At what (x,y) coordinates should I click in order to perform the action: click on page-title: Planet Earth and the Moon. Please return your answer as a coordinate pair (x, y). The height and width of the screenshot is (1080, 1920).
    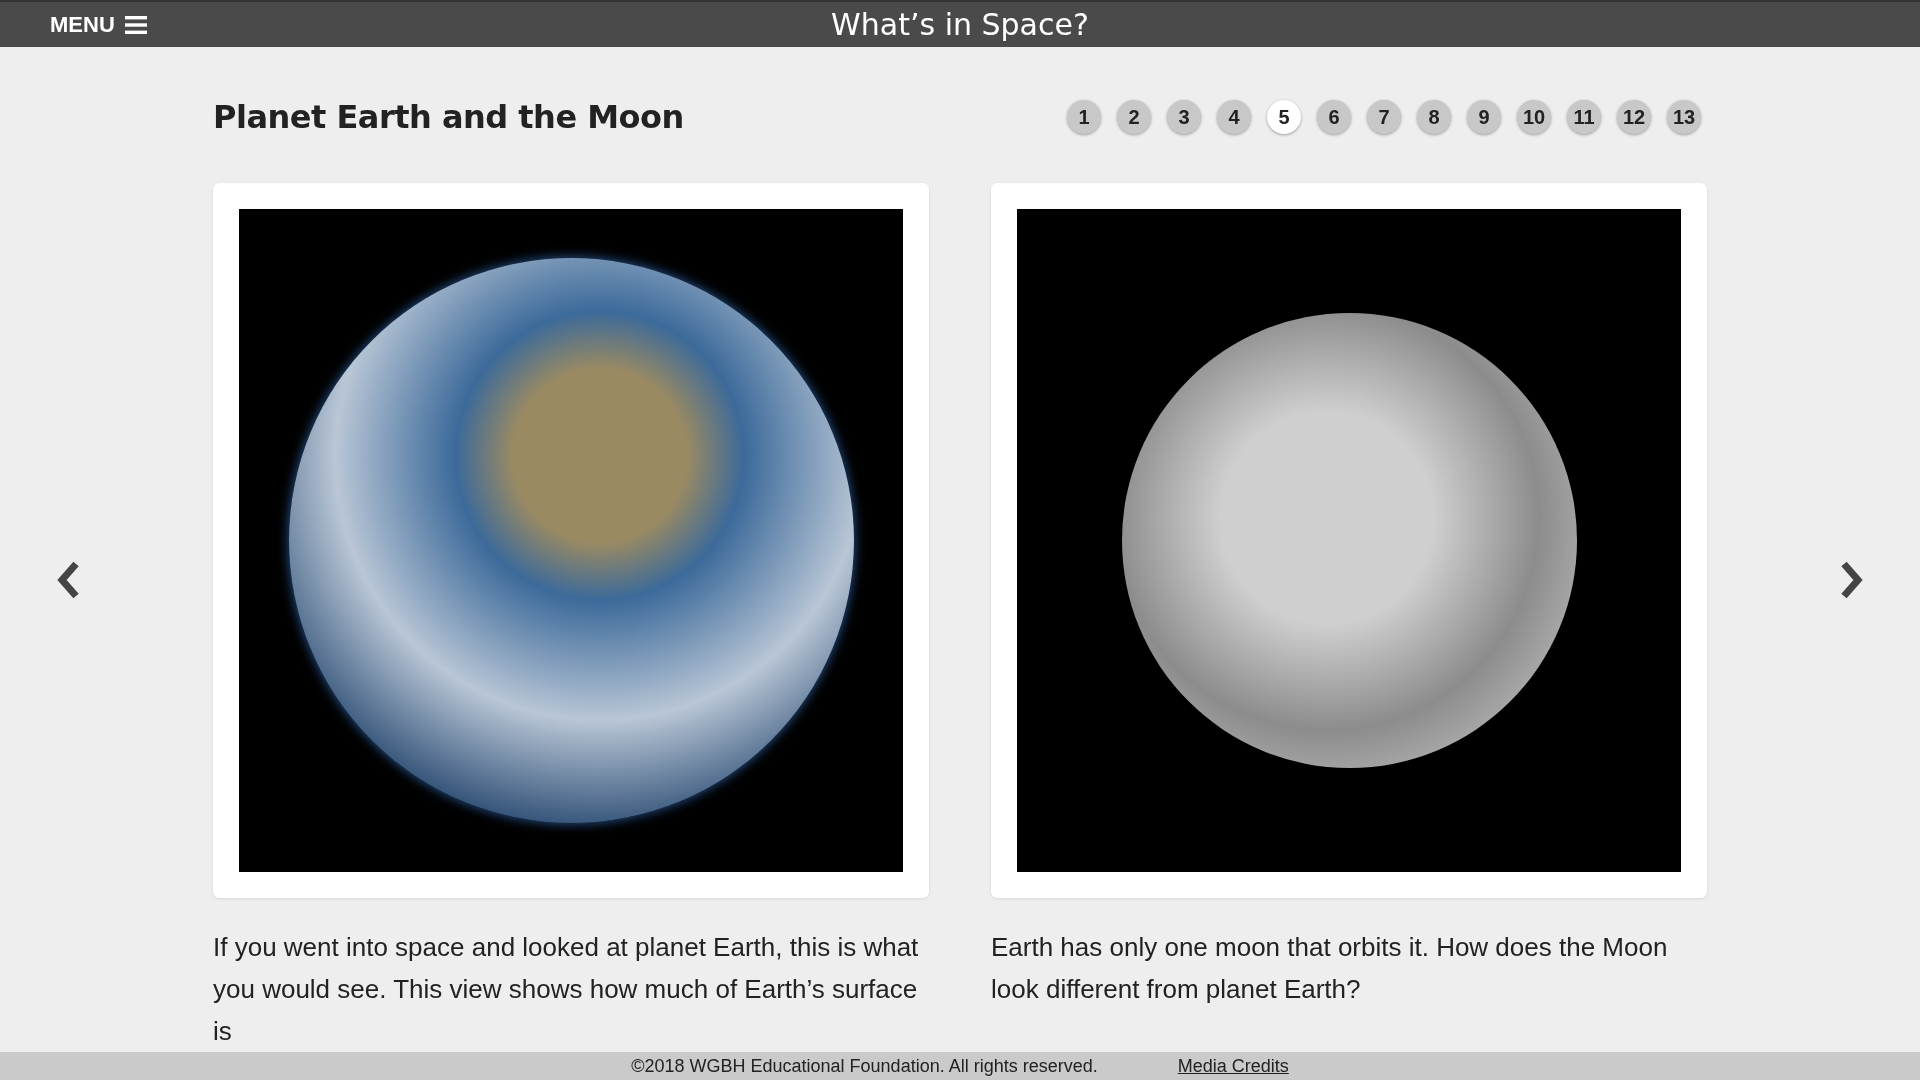
    Looking at the image, I should click on (448, 117).